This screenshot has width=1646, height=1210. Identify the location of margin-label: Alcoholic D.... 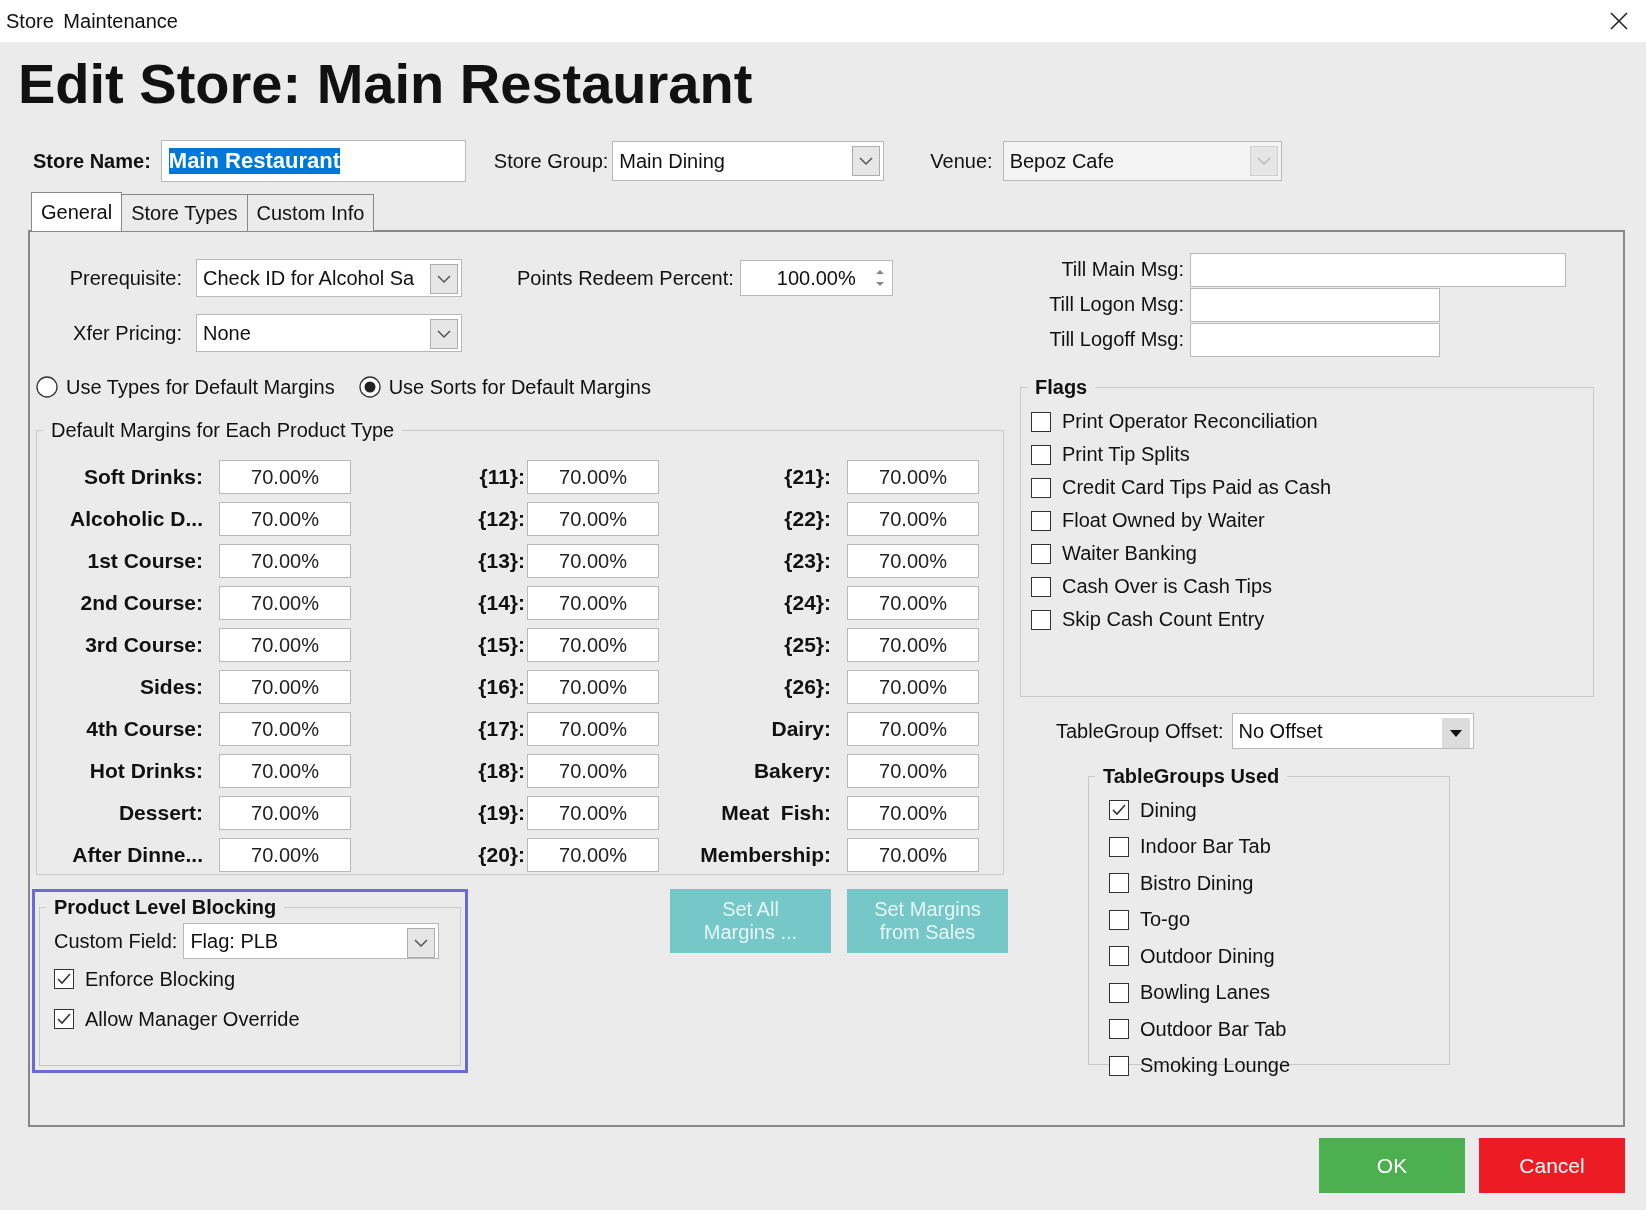
(136, 519).